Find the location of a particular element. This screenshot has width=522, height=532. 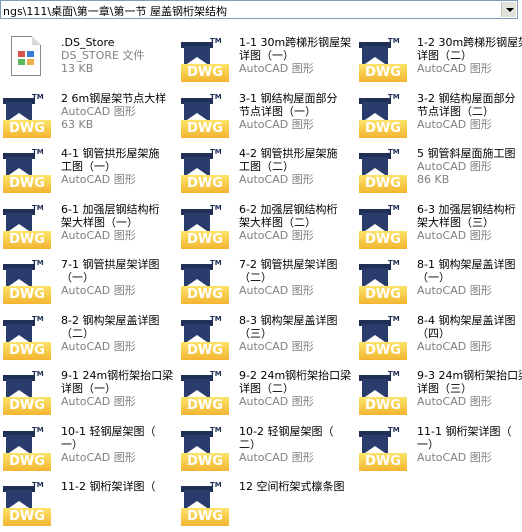

file-item: TM DWG 8-2 钢构架屋盖详图 （二） AutoCAD 图形 is located at coordinates (103, 339).